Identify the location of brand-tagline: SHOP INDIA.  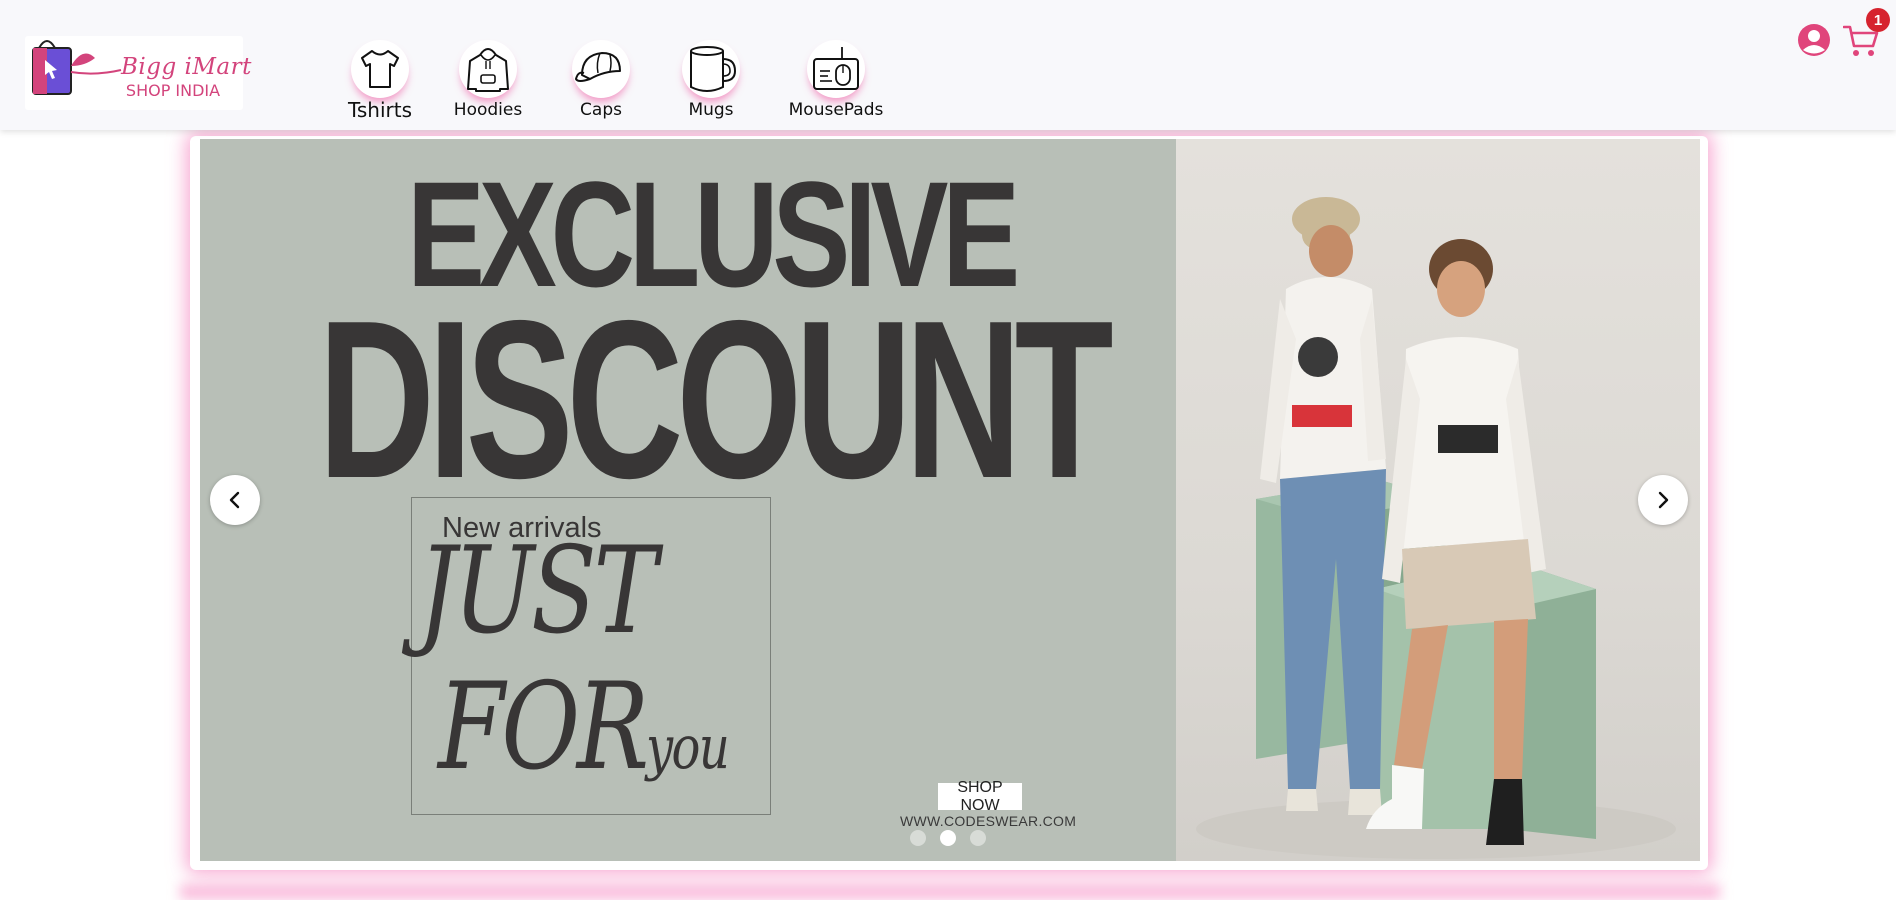
(173, 90).